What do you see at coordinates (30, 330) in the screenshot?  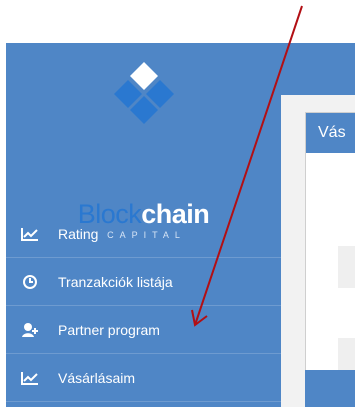 I see `user-add-icon` at bounding box center [30, 330].